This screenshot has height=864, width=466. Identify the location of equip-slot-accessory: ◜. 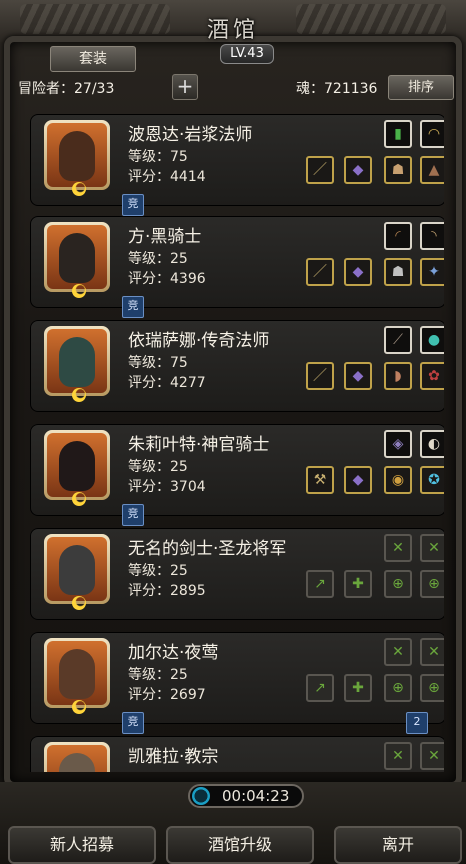
(398, 236).